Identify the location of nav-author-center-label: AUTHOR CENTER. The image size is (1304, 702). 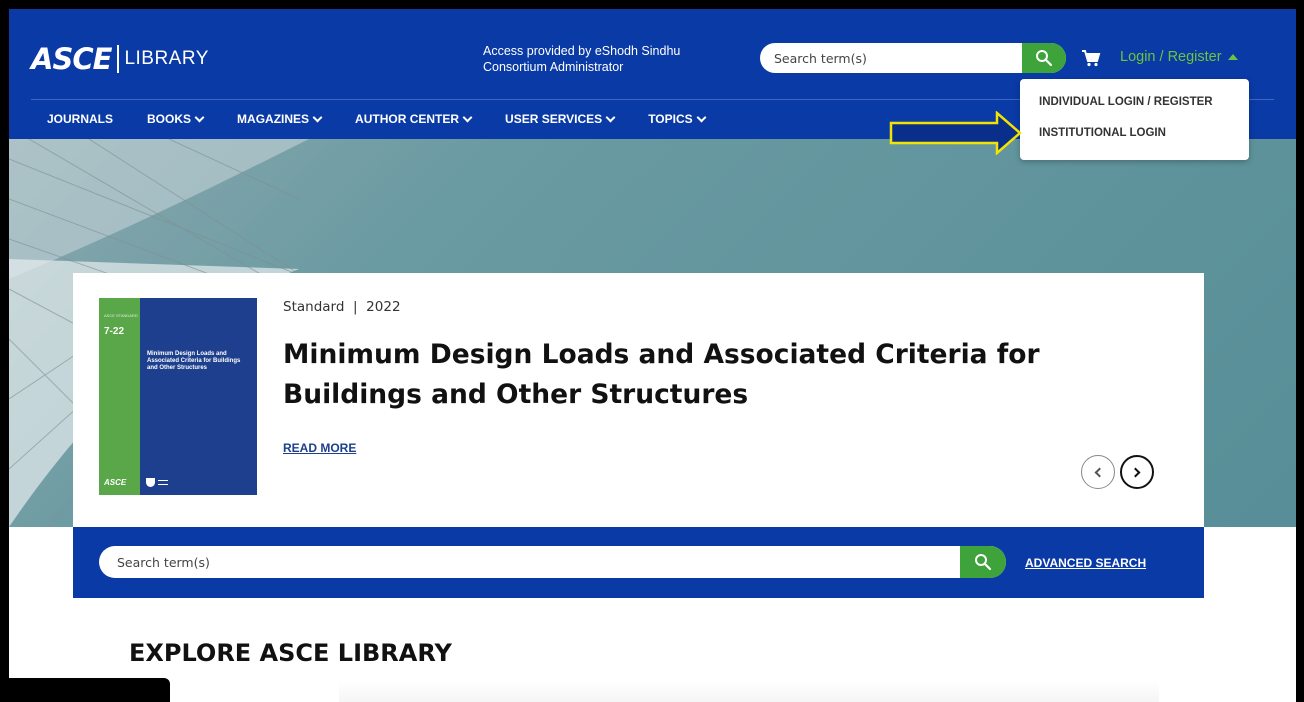
(407, 119).